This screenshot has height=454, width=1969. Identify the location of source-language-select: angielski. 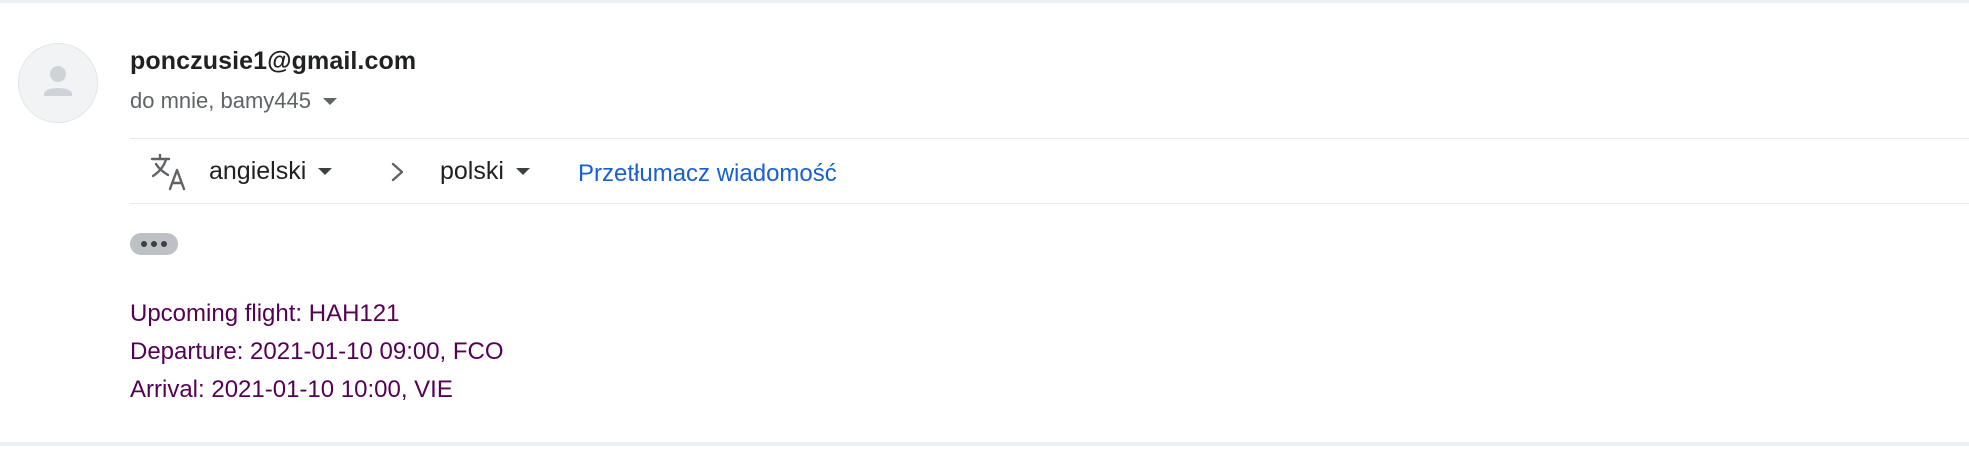
(271, 171).